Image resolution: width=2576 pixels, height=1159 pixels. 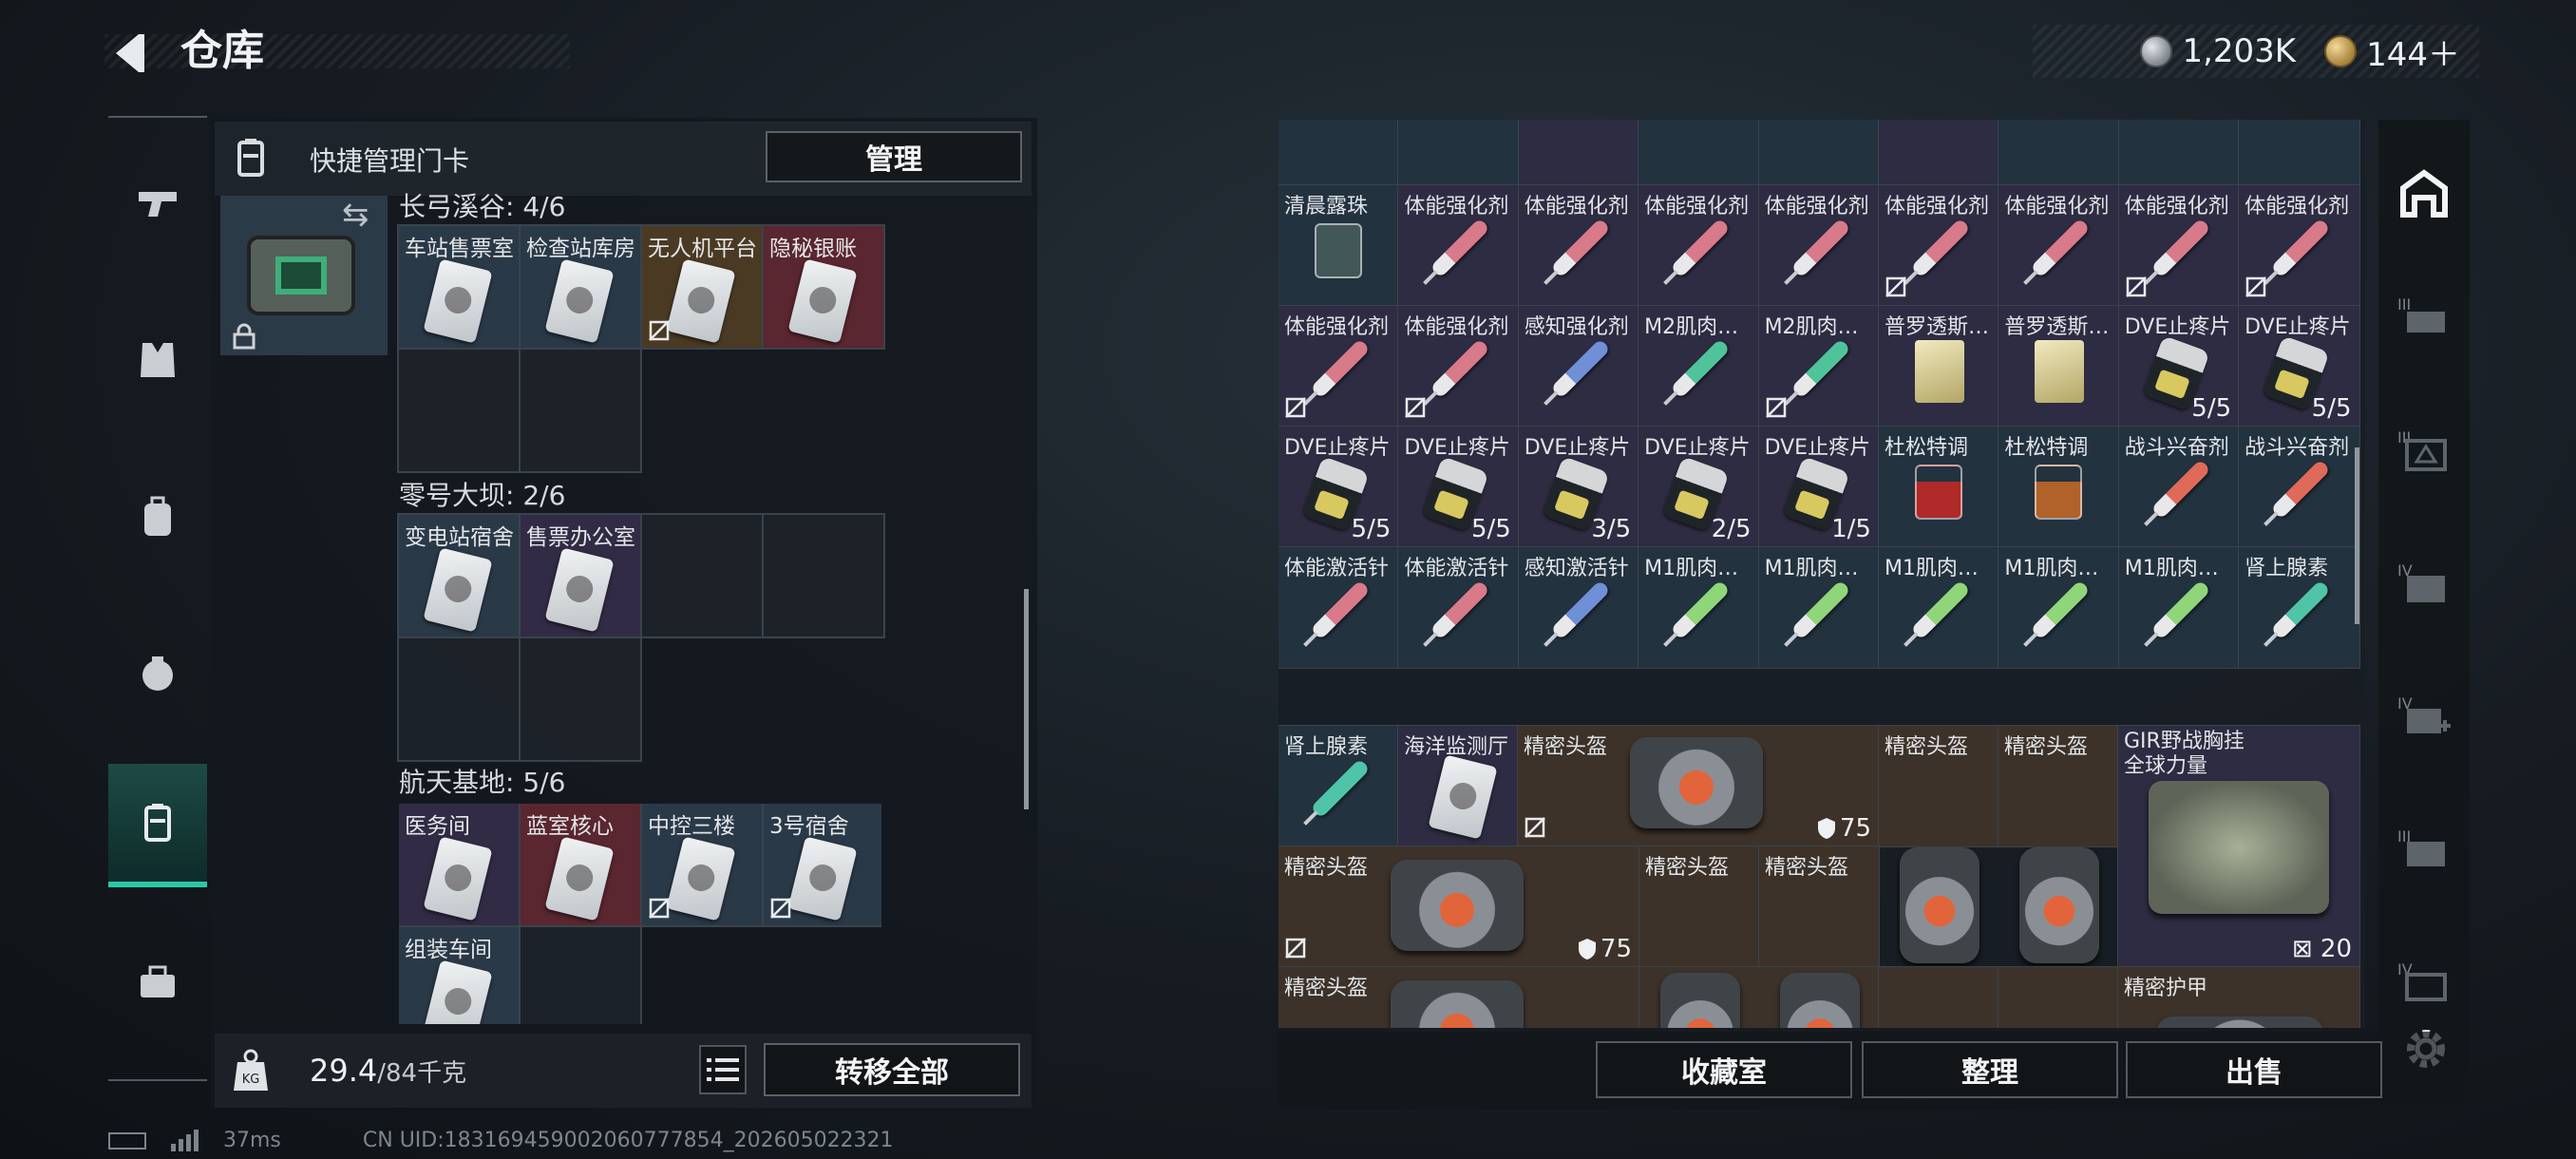 I want to click on nav-tools, so click(x=157, y=982).